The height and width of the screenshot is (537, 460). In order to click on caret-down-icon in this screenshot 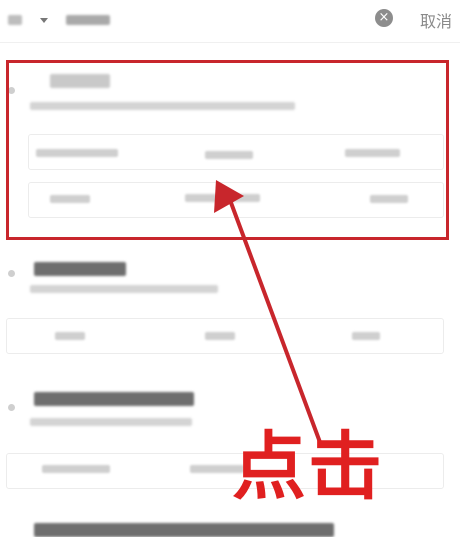, I will do `click(44, 20)`.